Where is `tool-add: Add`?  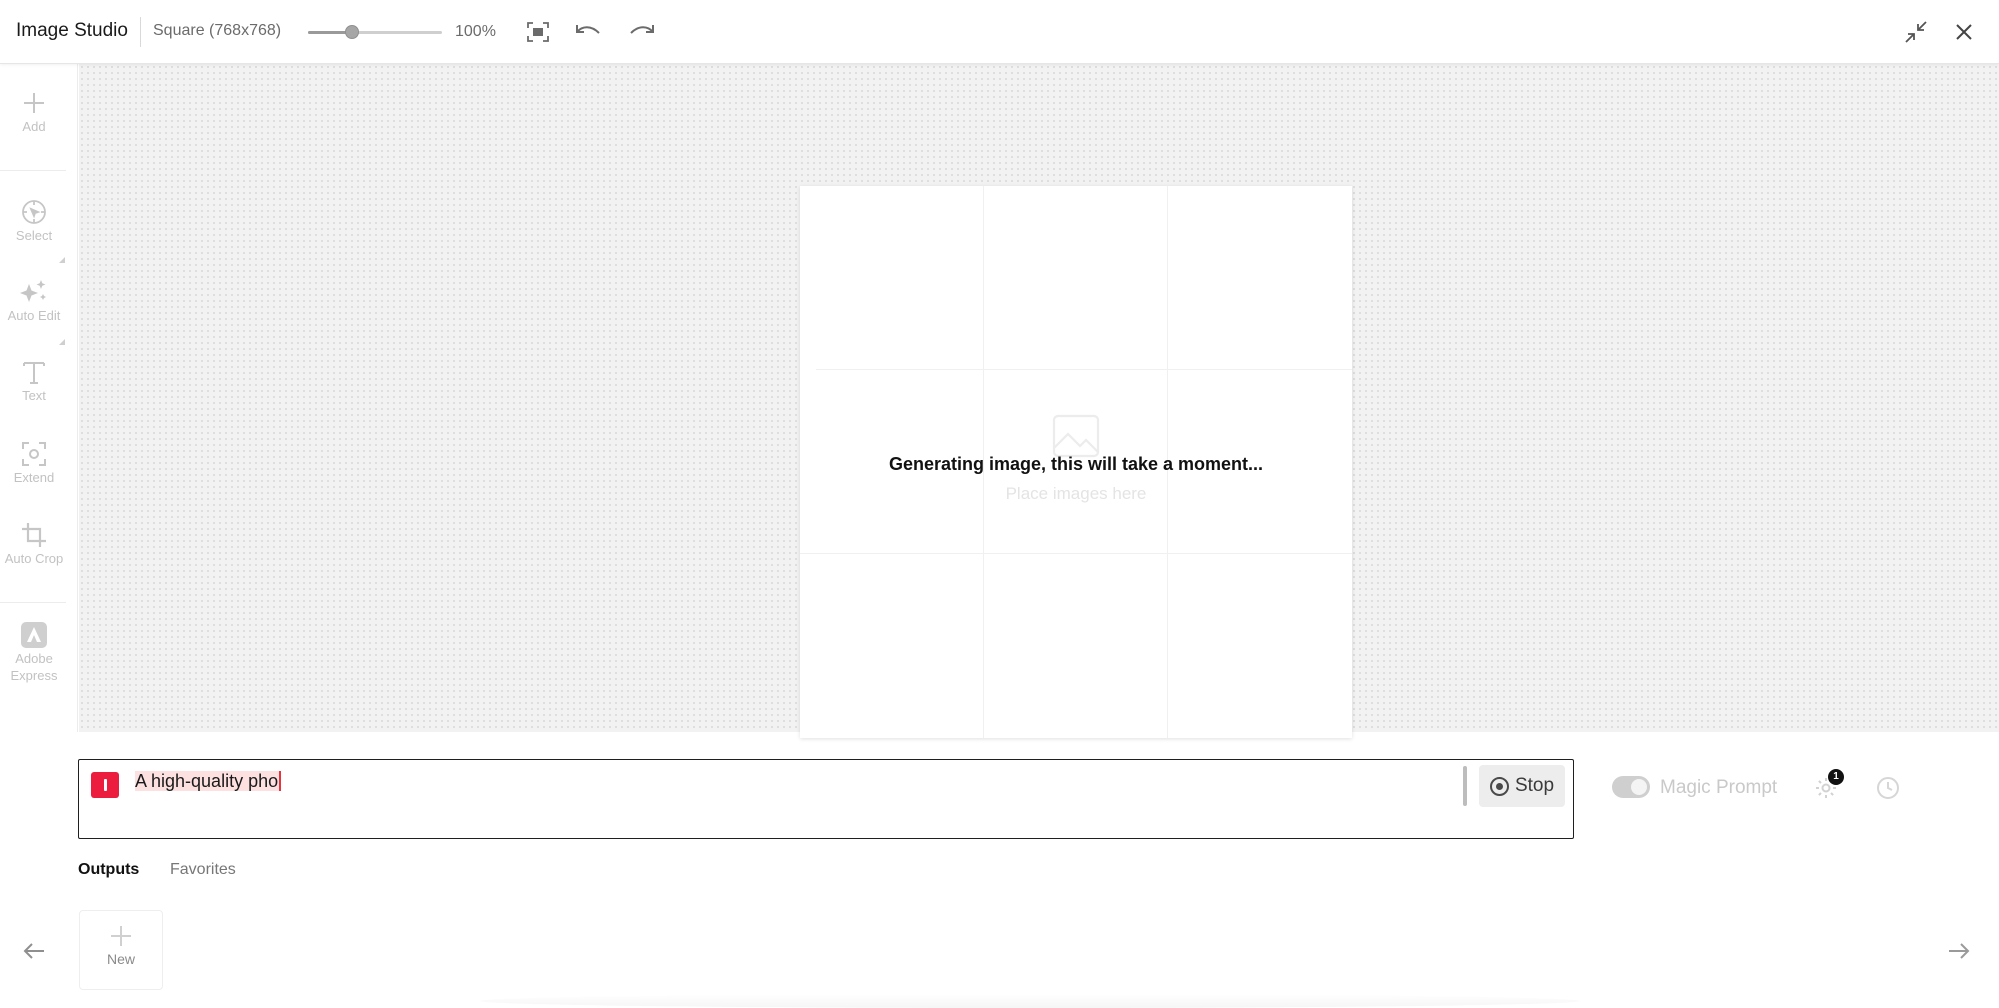
tool-add: Add is located at coordinates (34, 111).